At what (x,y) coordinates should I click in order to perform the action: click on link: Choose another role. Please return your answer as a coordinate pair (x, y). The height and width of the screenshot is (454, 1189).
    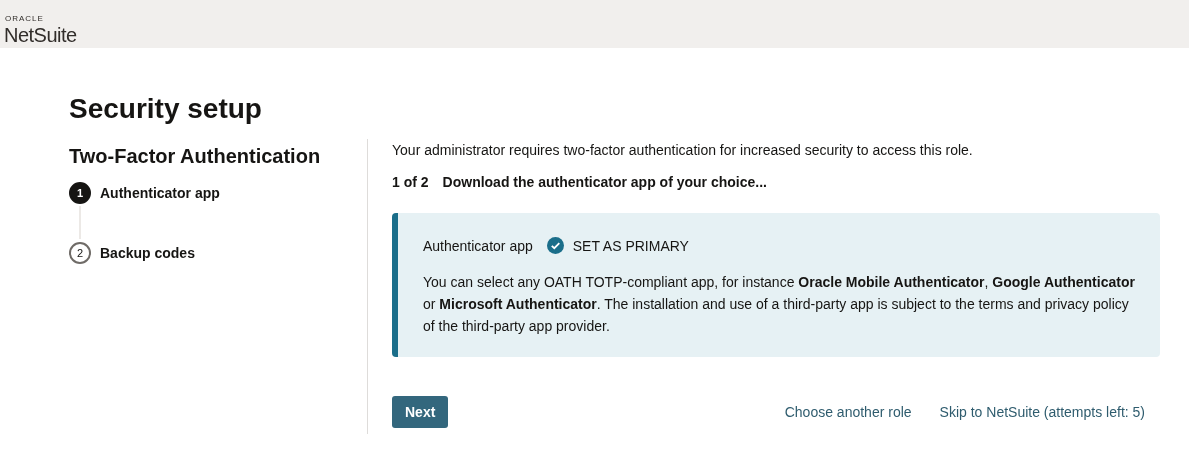
    Looking at the image, I should click on (848, 412).